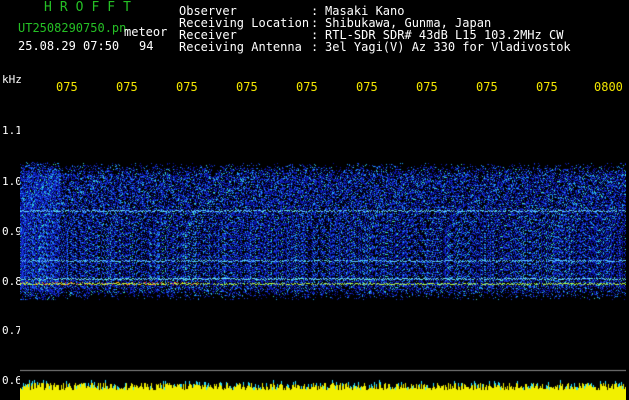  Describe the element at coordinates (12, 380) in the screenshot. I see `y-tick-label: 0.6` at that location.